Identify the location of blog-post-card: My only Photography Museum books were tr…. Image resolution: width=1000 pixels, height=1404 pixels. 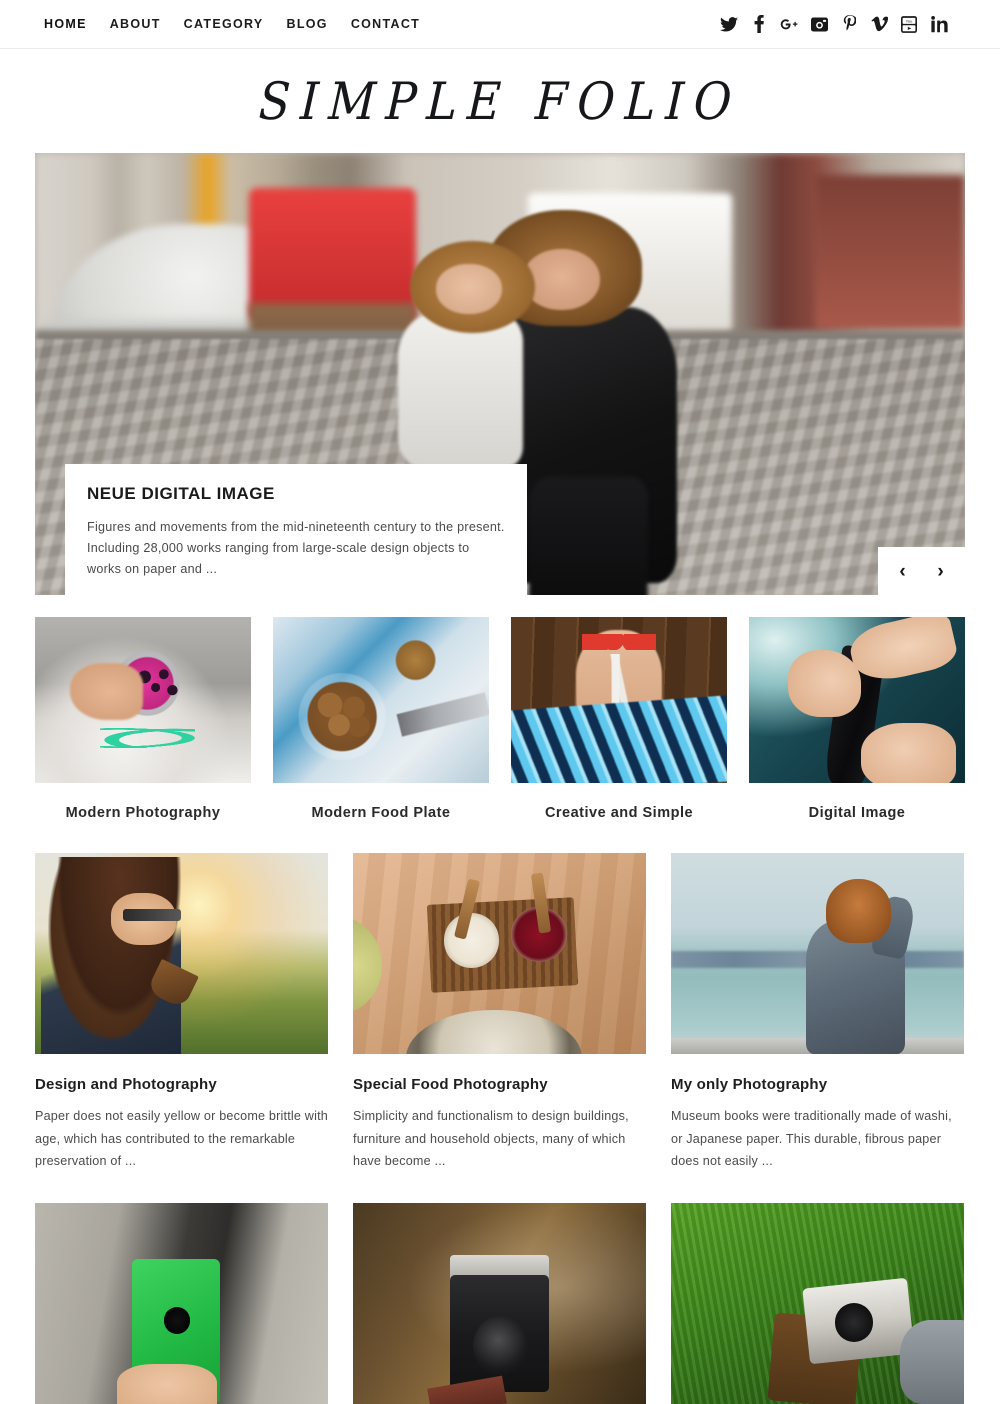
(817, 1013).